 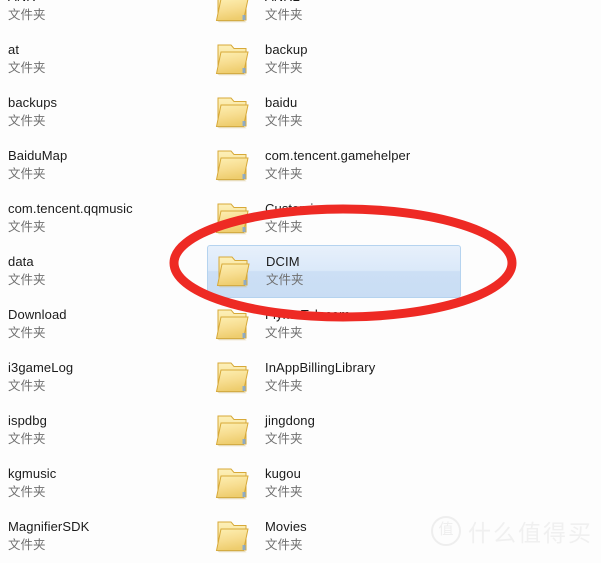 What do you see at coordinates (363, 324) in the screenshot?
I see `file-labels: FlymeTelecom 文件夹` at bounding box center [363, 324].